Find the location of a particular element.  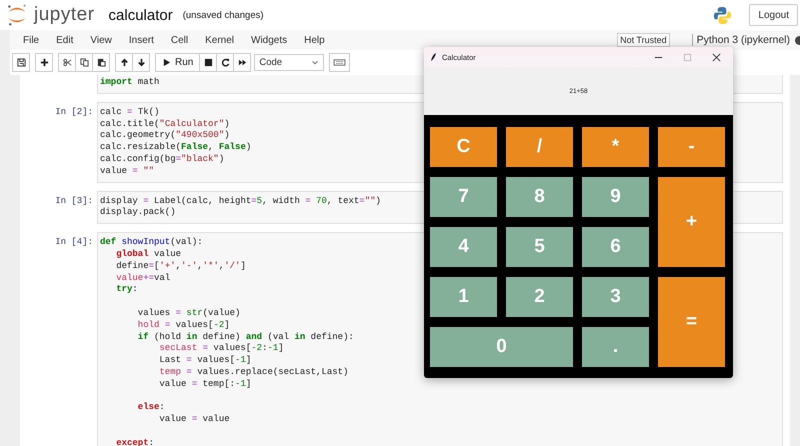

cell-prompt: In [4]: is located at coordinates (74, 242).